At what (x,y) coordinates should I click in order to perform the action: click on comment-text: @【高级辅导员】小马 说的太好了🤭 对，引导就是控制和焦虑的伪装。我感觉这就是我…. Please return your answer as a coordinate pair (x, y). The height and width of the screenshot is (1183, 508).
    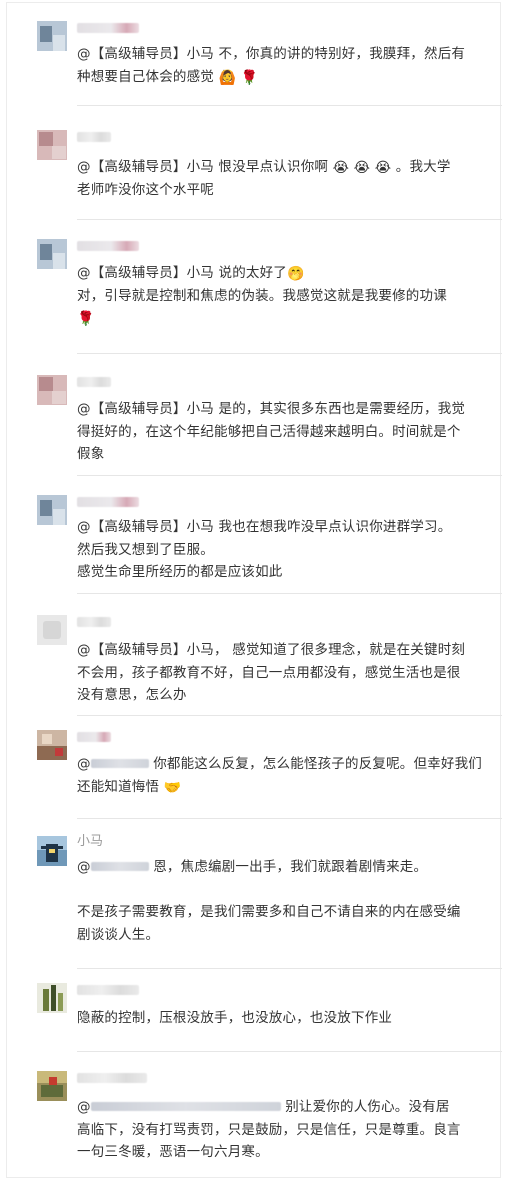
    Looking at the image, I should click on (292, 296).